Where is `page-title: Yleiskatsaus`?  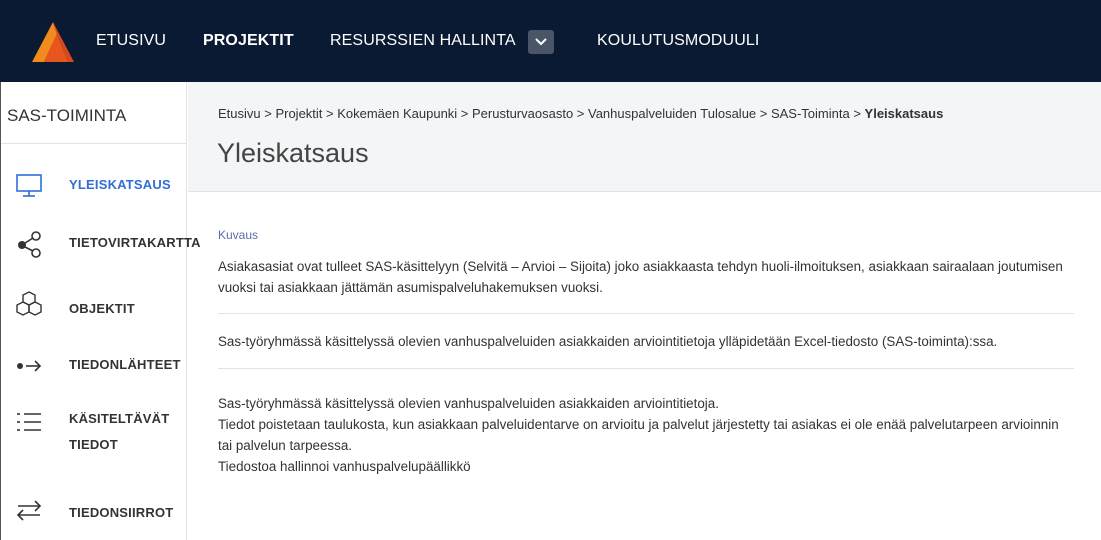 page-title: Yleiskatsaus is located at coordinates (293, 153).